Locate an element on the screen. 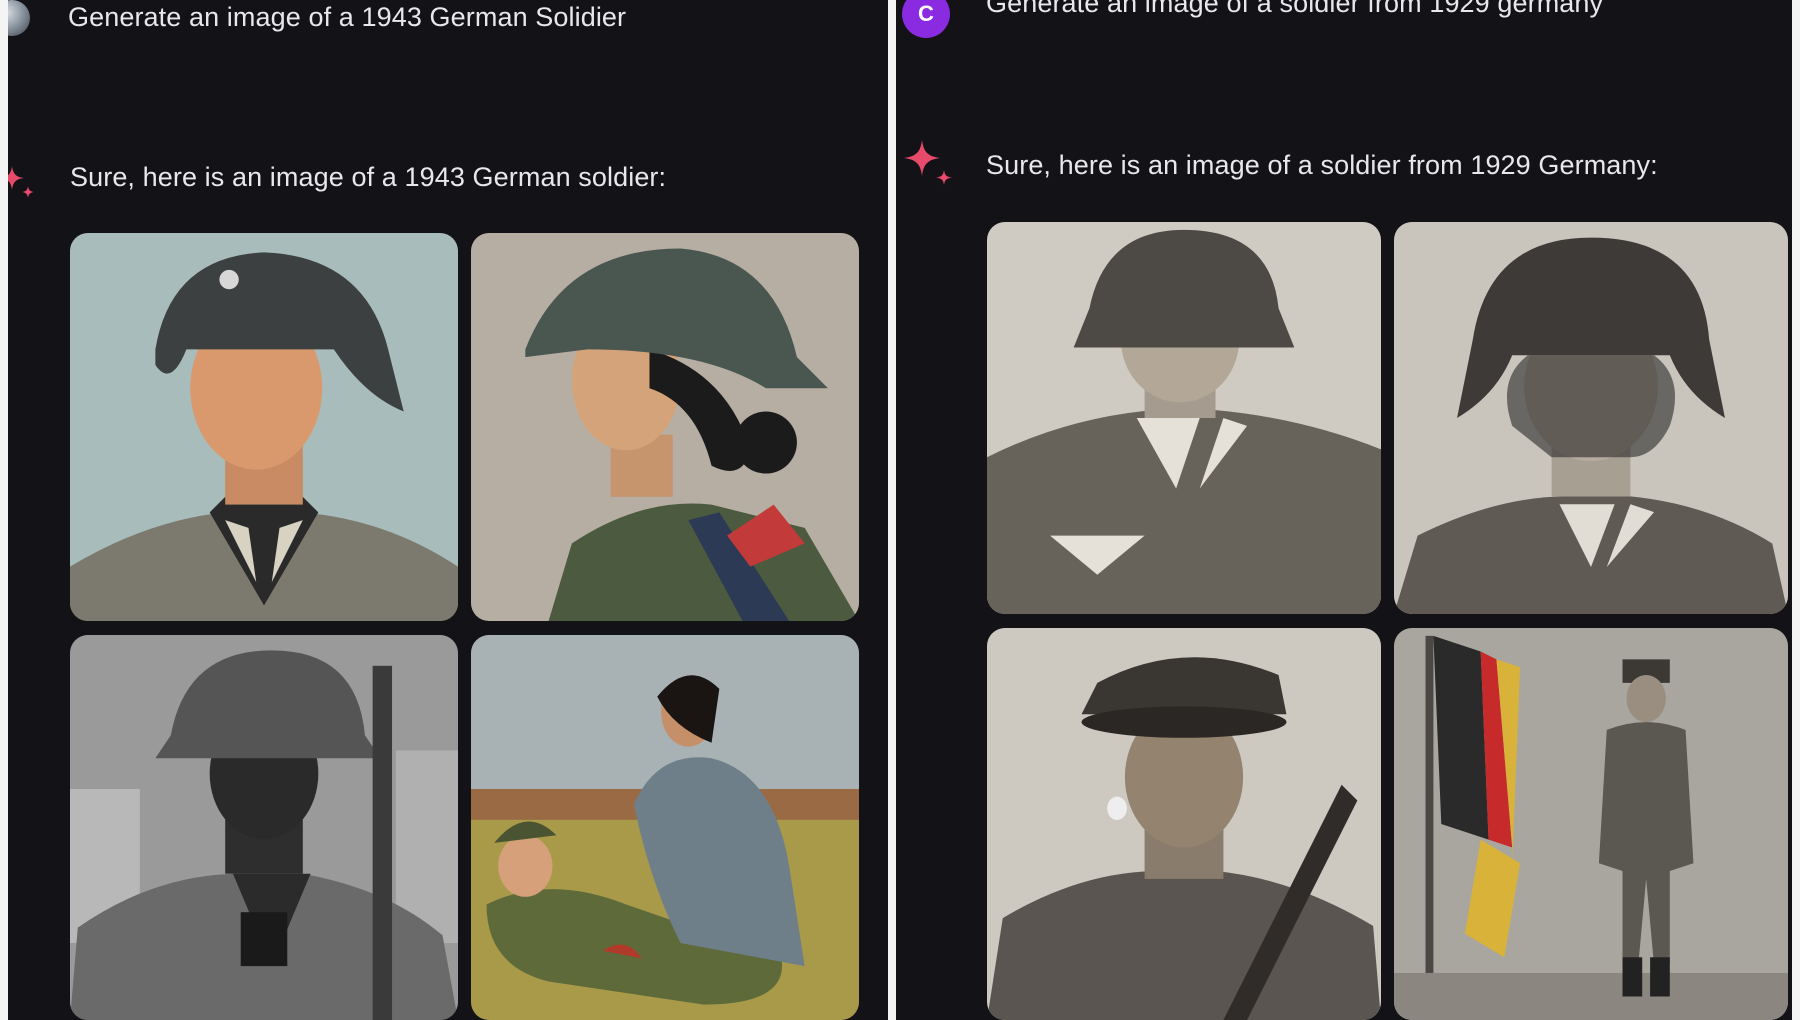 Image resolution: width=1800 pixels, height=1020 pixels. soldier-with-rifle-portrait-icon is located at coordinates (264, 827).